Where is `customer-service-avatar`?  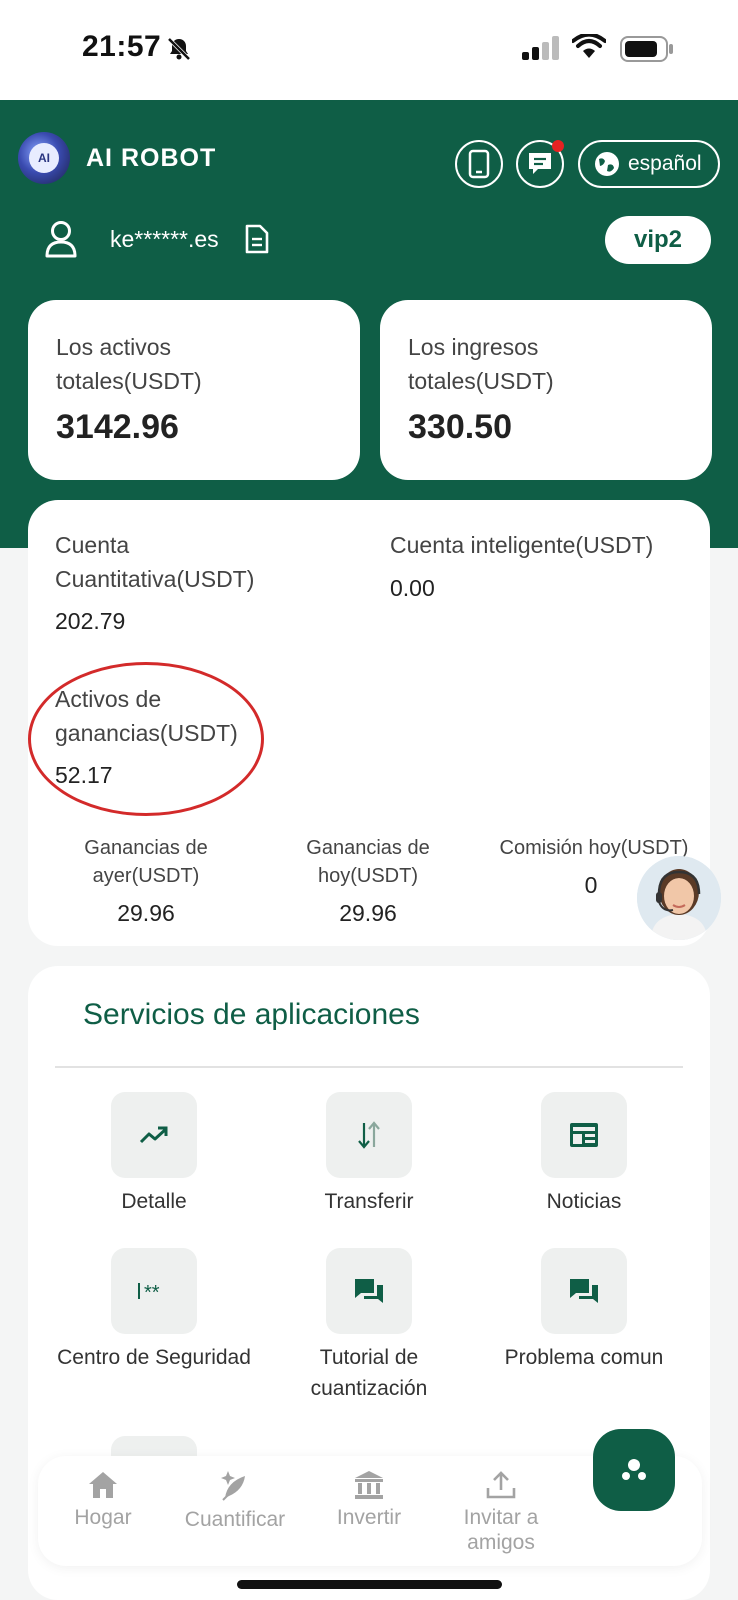
customer-service-avatar is located at coordinates (679, 898).